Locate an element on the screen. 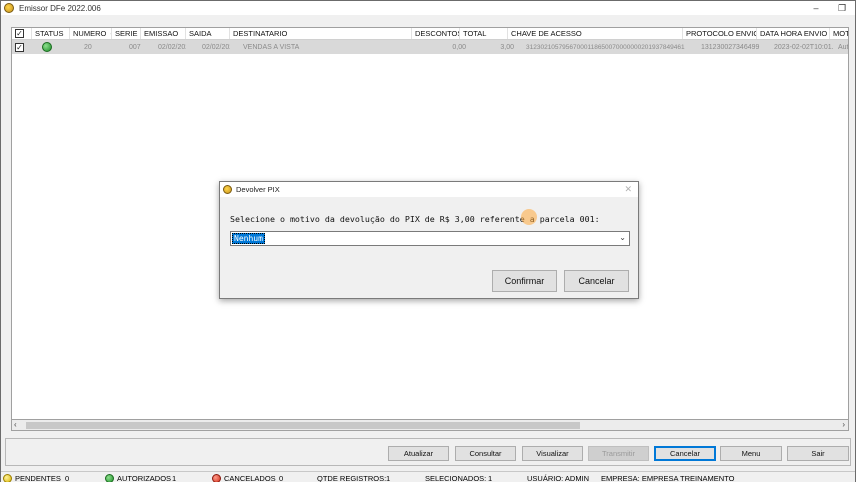 This screenshot has width=856, height=482. col-data-hora: DATA HORA ENVIO is located at coordinates (793, 33).